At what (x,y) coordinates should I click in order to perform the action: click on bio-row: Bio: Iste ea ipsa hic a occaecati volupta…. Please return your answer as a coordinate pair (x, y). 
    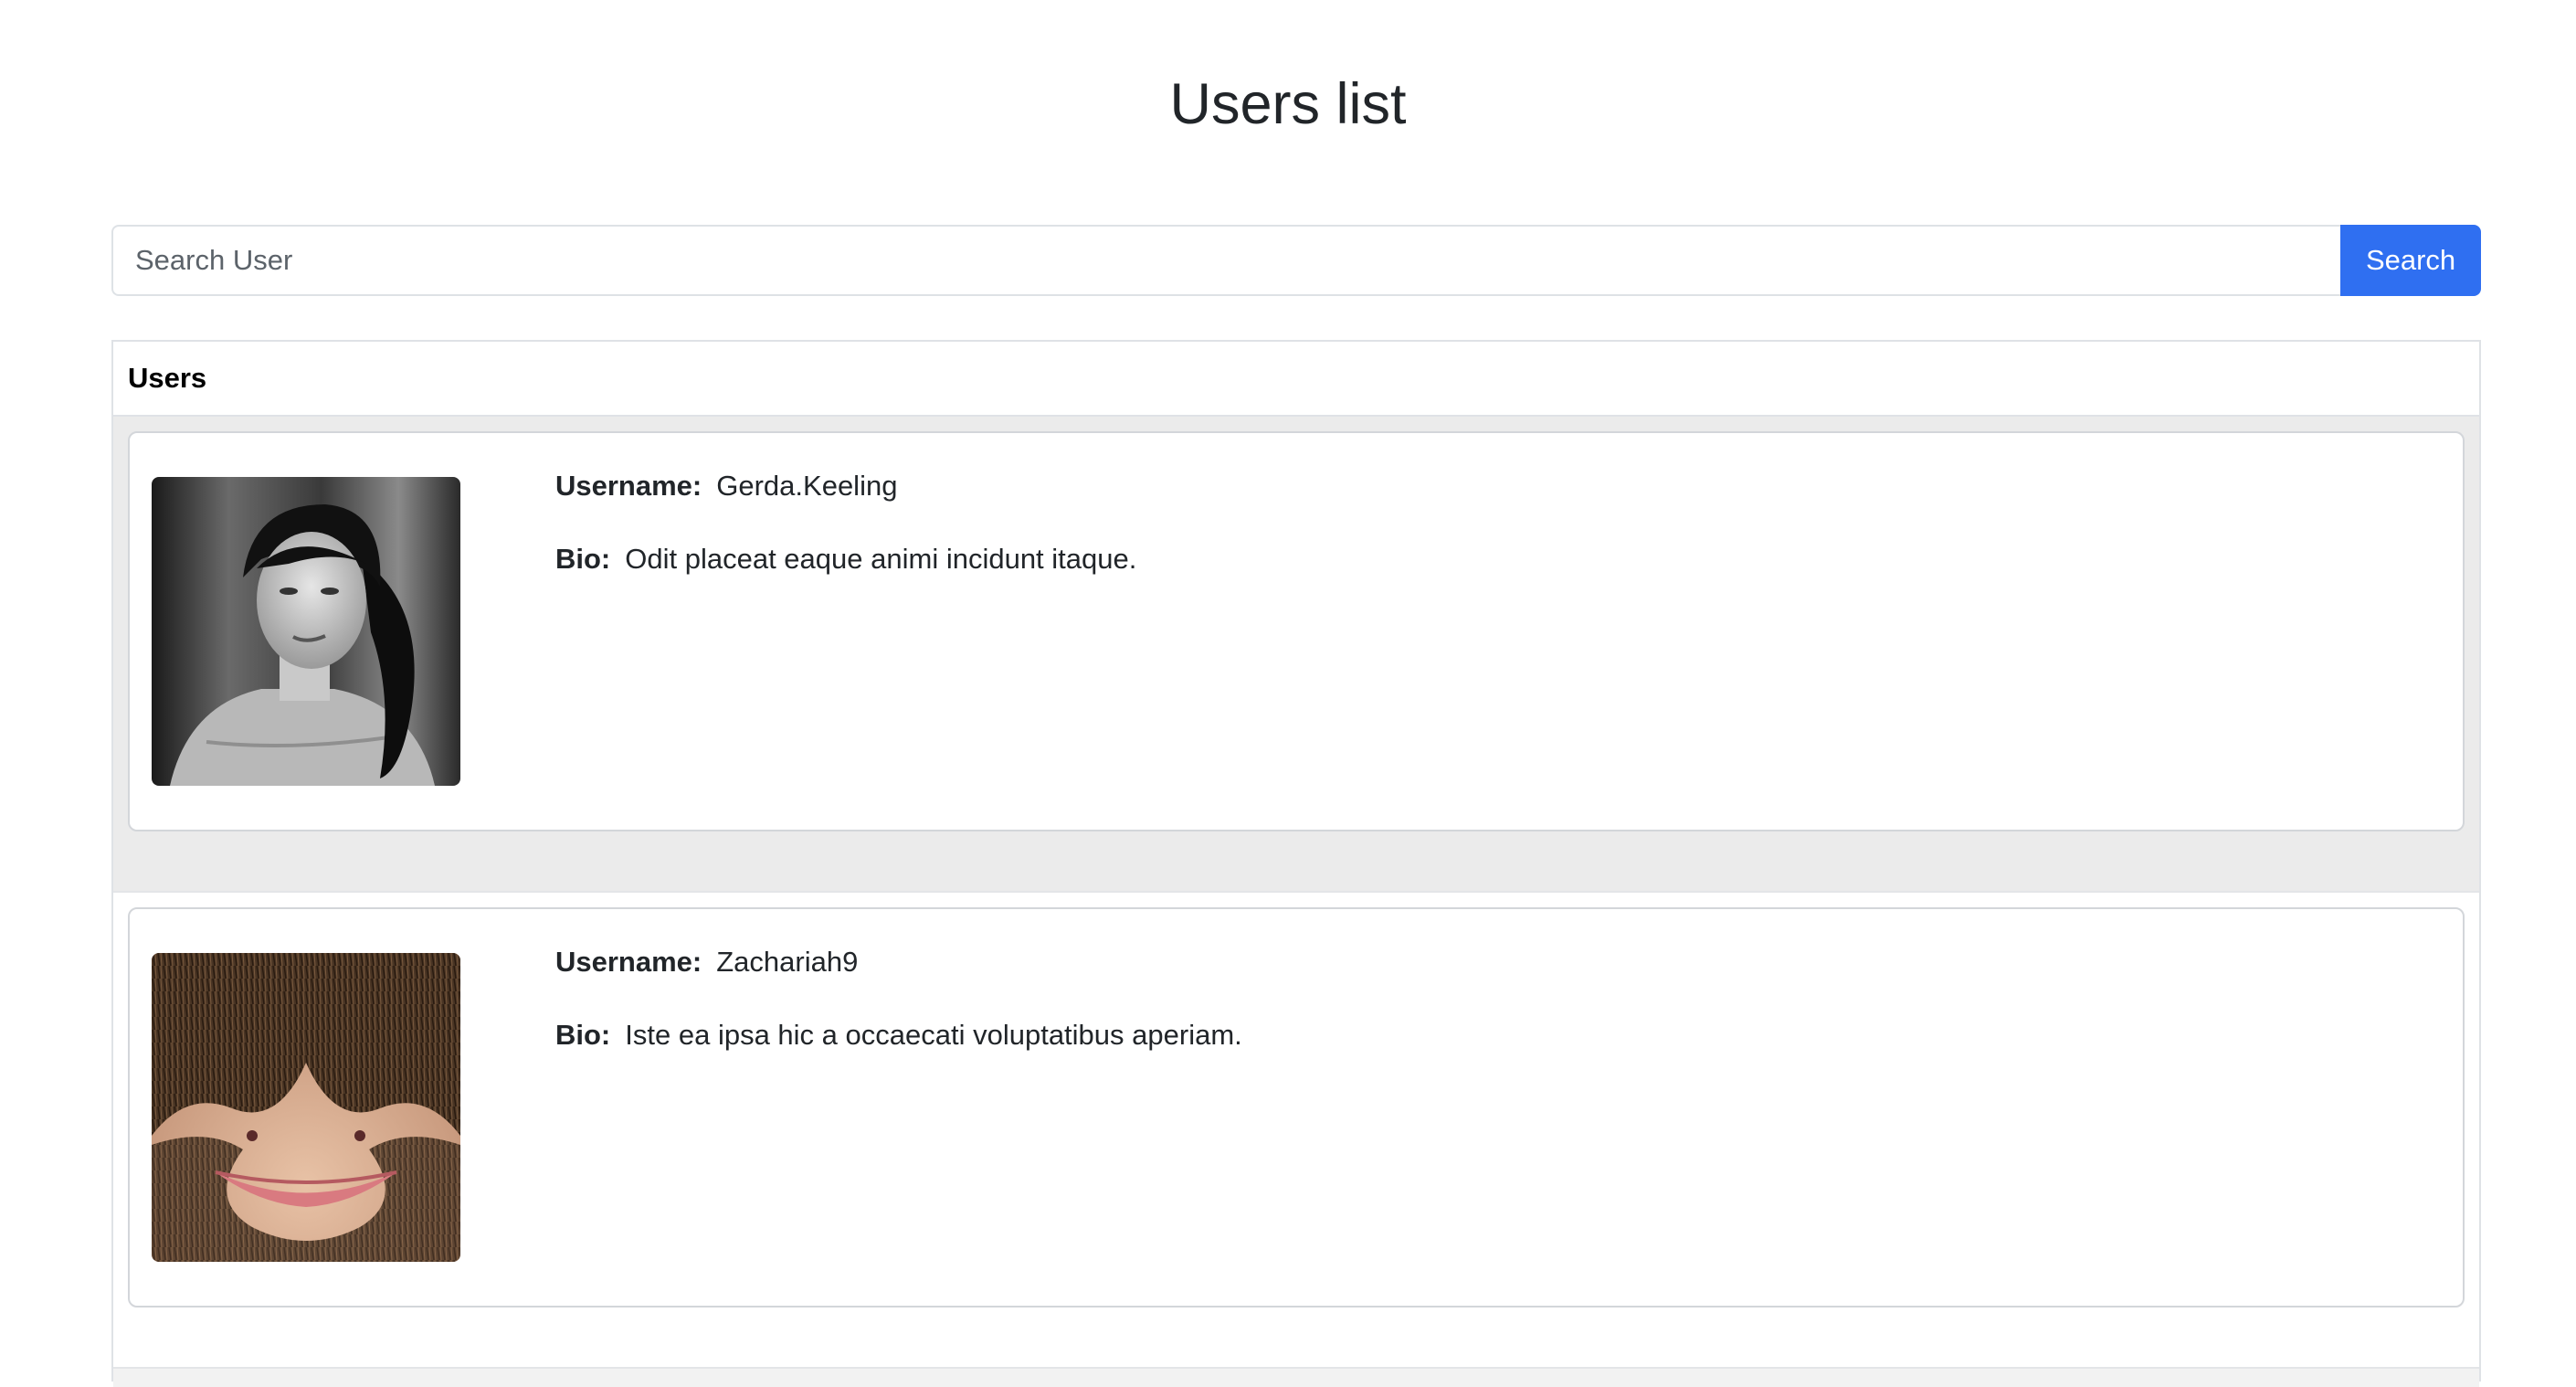
    Looking at the image, I should click on (898, 1035).